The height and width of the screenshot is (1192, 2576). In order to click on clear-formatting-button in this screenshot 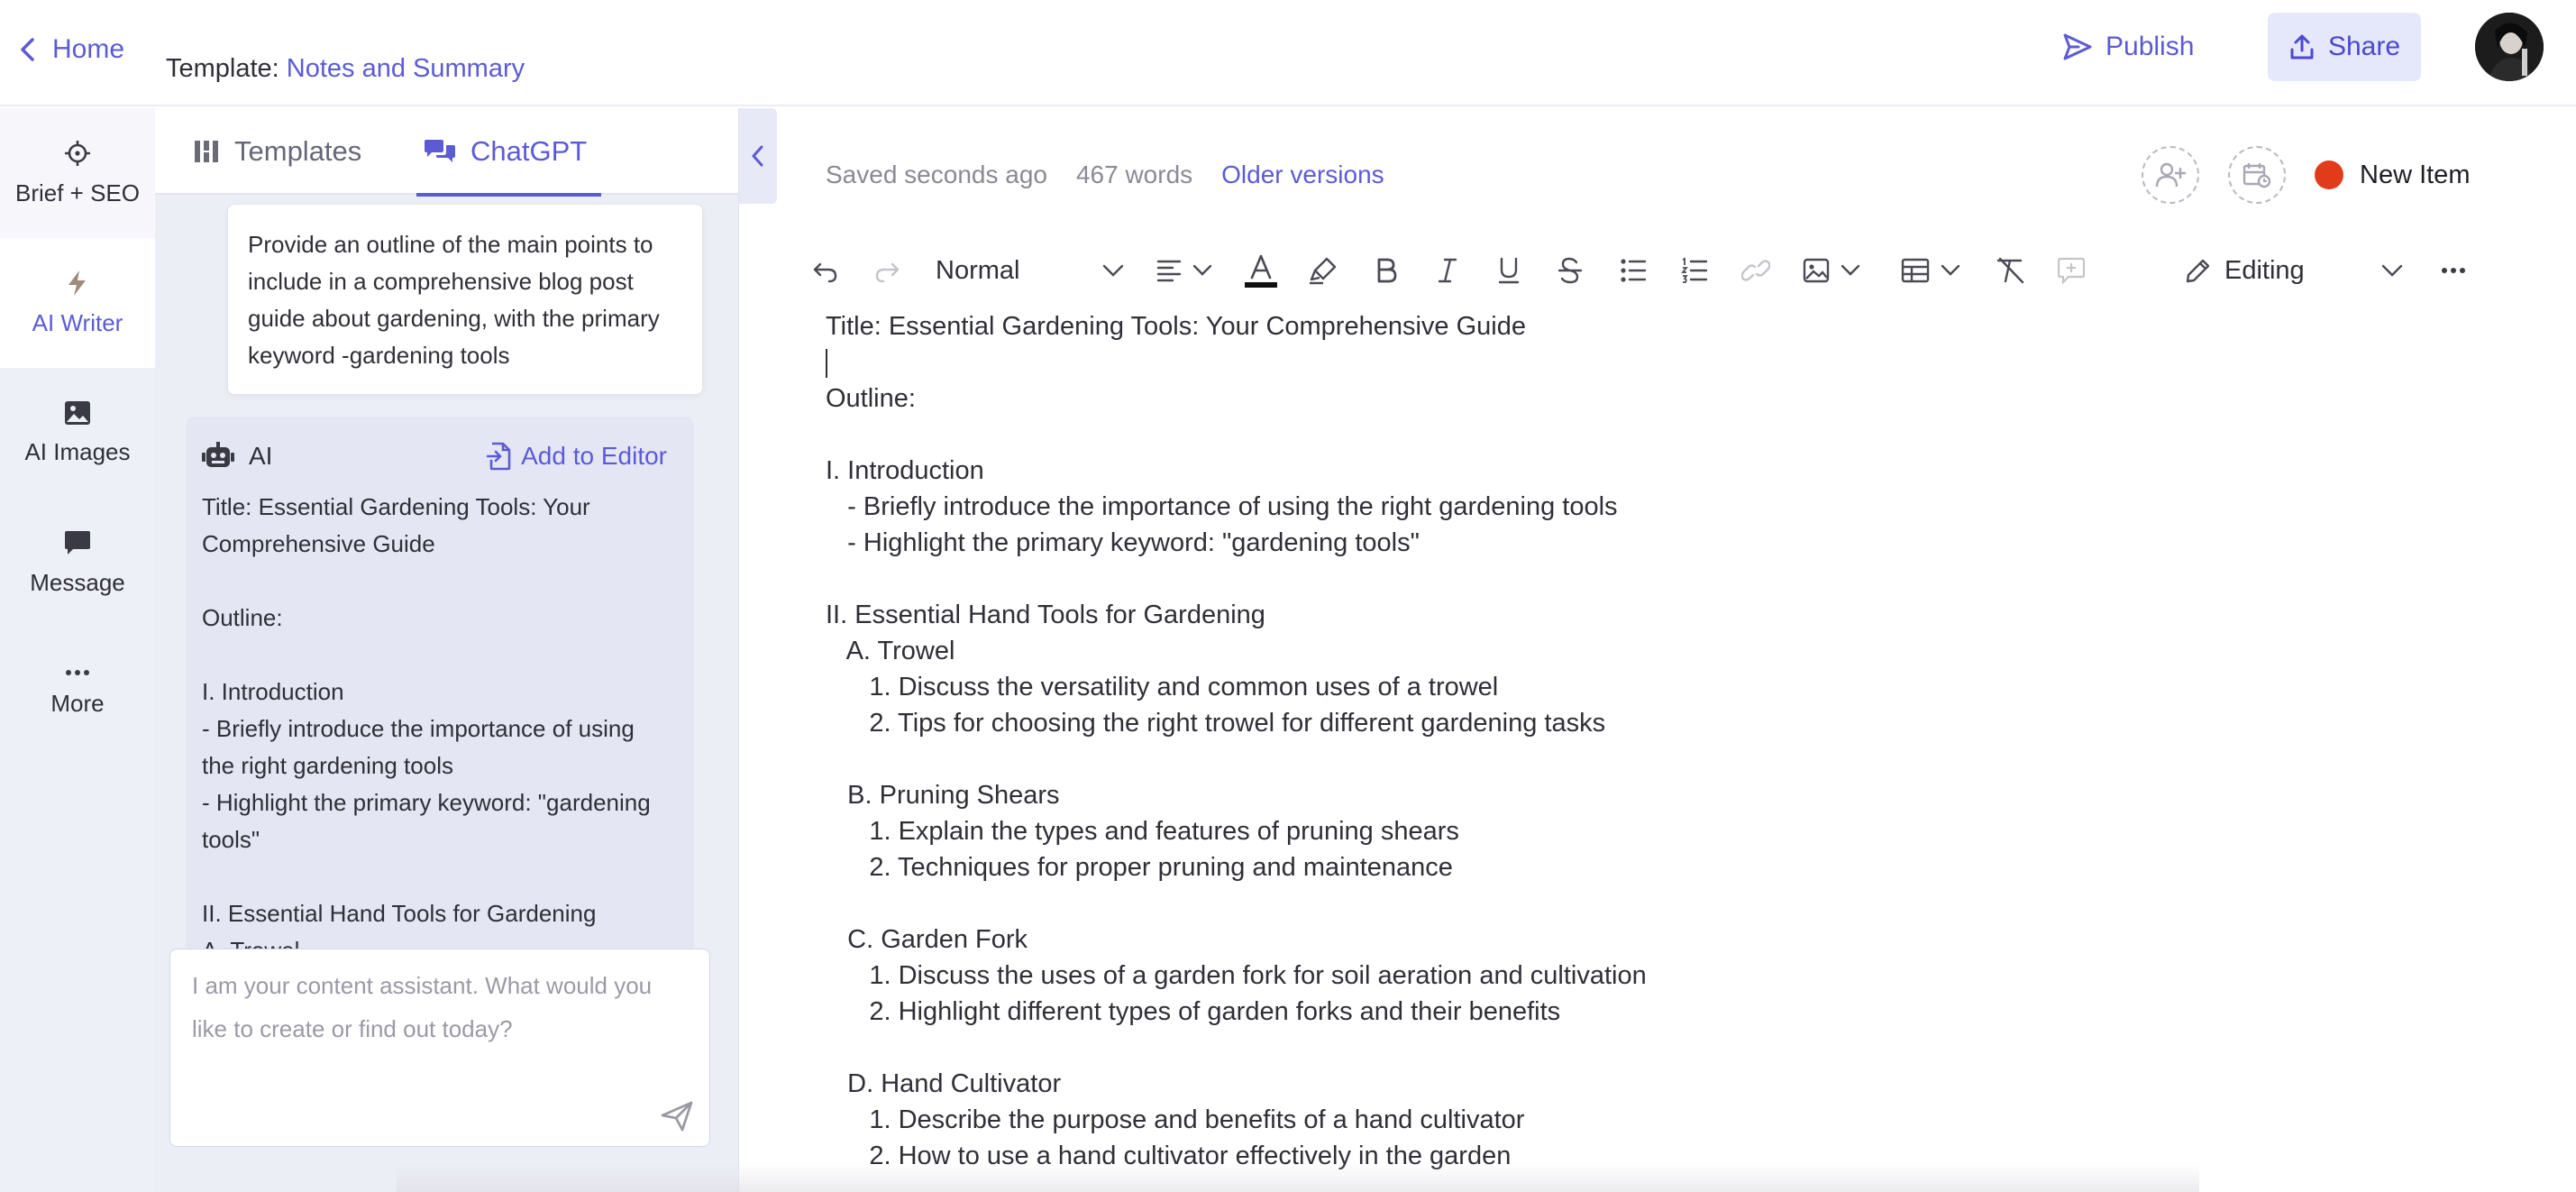, I will do `click(2011, 271)`.